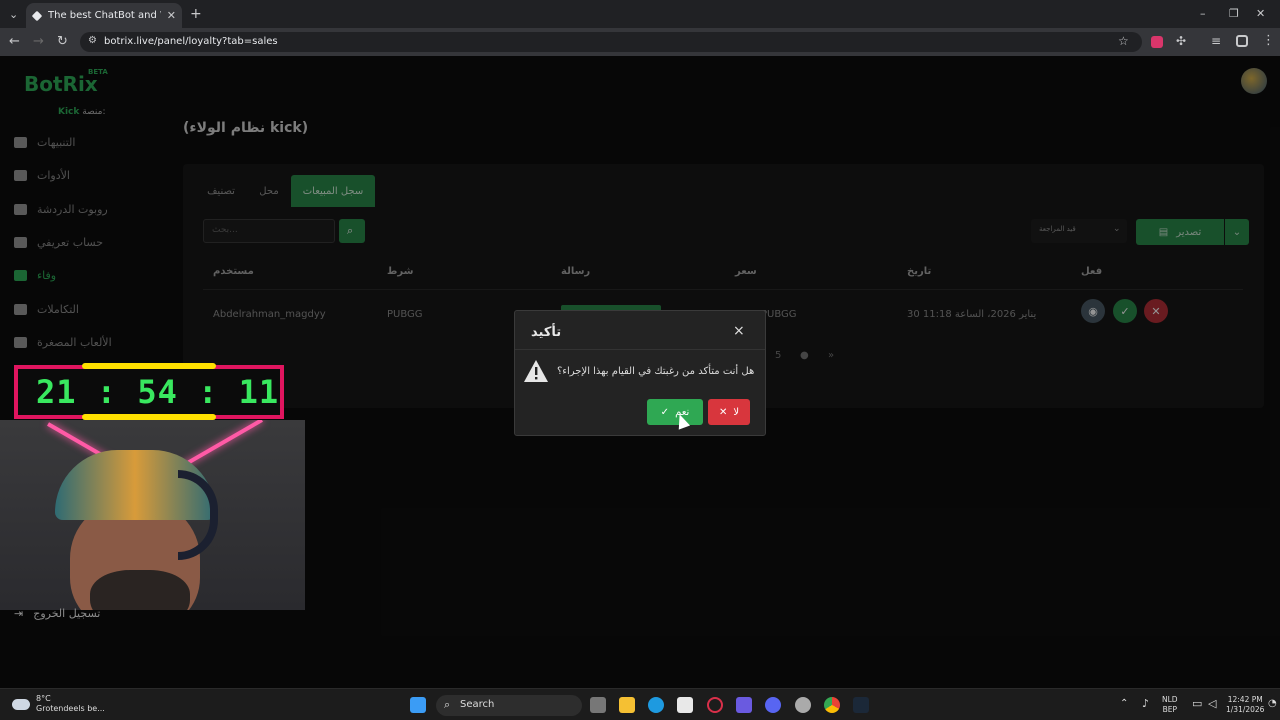 The width and height of the screenshot is (1280, 720). I want to click on settings-icon, so click(803, 705).